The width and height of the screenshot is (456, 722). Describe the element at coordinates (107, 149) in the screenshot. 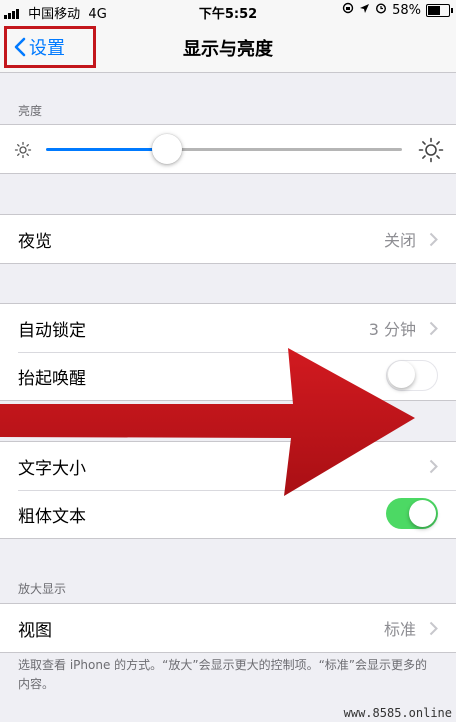

I see `brightness-track-filled` at that location.